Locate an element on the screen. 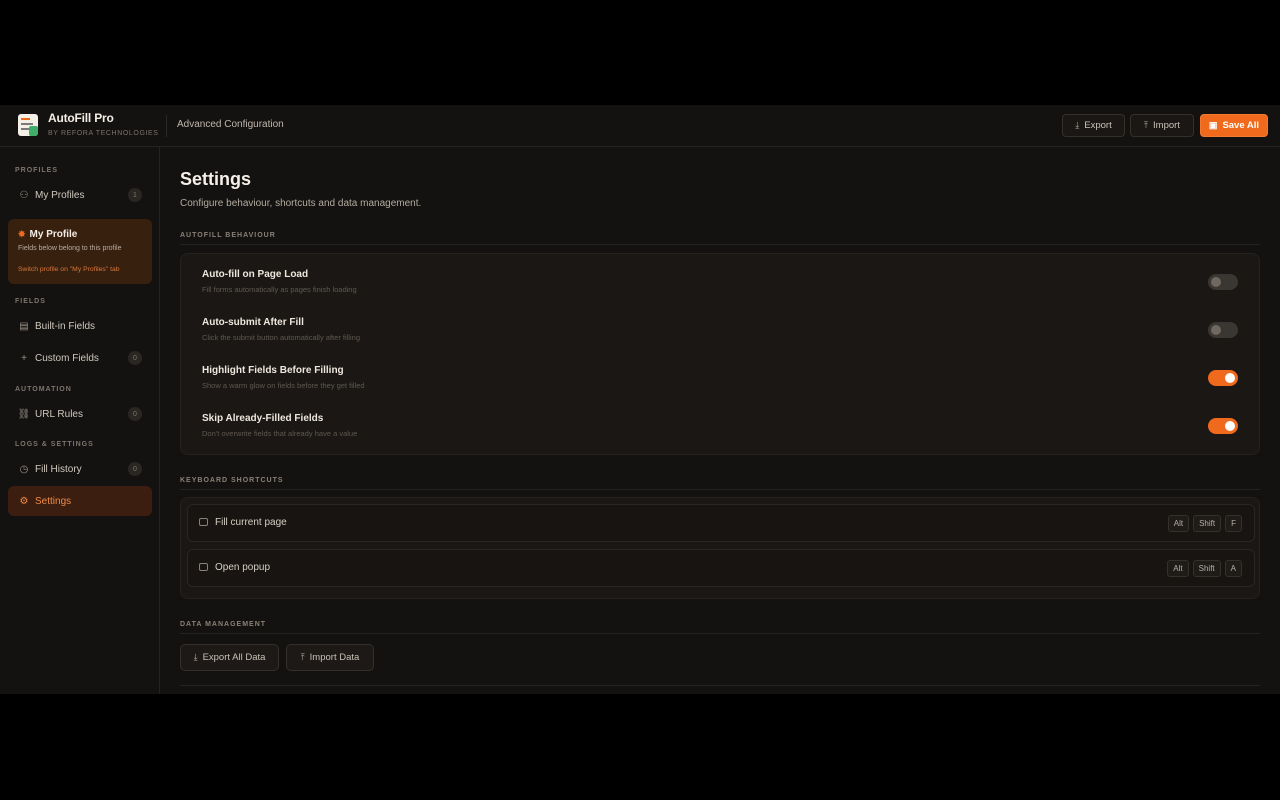 Image resolution: width=1280 pixels, height=800 pixels. section-heading-autofill: AUTOFILL BEHAVIOUR is located at coordinates (228, 235).